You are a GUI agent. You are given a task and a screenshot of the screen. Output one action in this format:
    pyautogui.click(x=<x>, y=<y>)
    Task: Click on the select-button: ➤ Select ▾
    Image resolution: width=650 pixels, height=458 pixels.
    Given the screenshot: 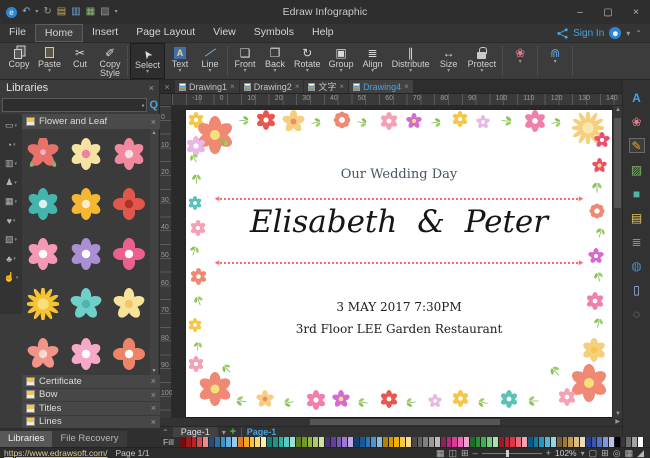 What is the action you would take?
    pyautogui.click(x=148, y=61)
    